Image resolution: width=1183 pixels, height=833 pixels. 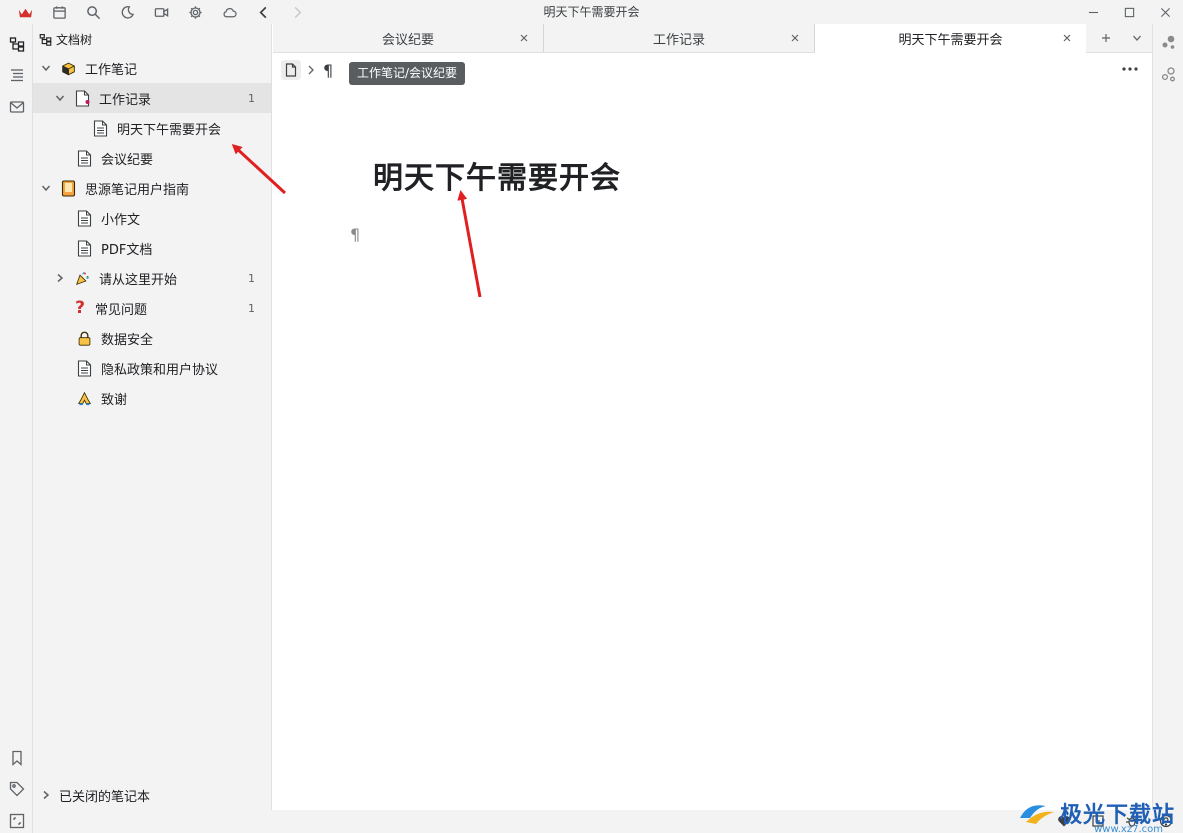 I want to click on status-bar, so click(x=608, y=821).